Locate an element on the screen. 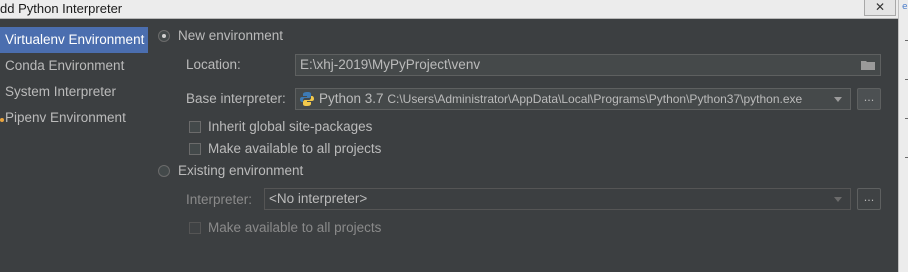 Image resolution: width=908 pixels, height=272 pixels. inherit-site-packages-label: Inherit global site-packages is located at coordinates (290, 126).